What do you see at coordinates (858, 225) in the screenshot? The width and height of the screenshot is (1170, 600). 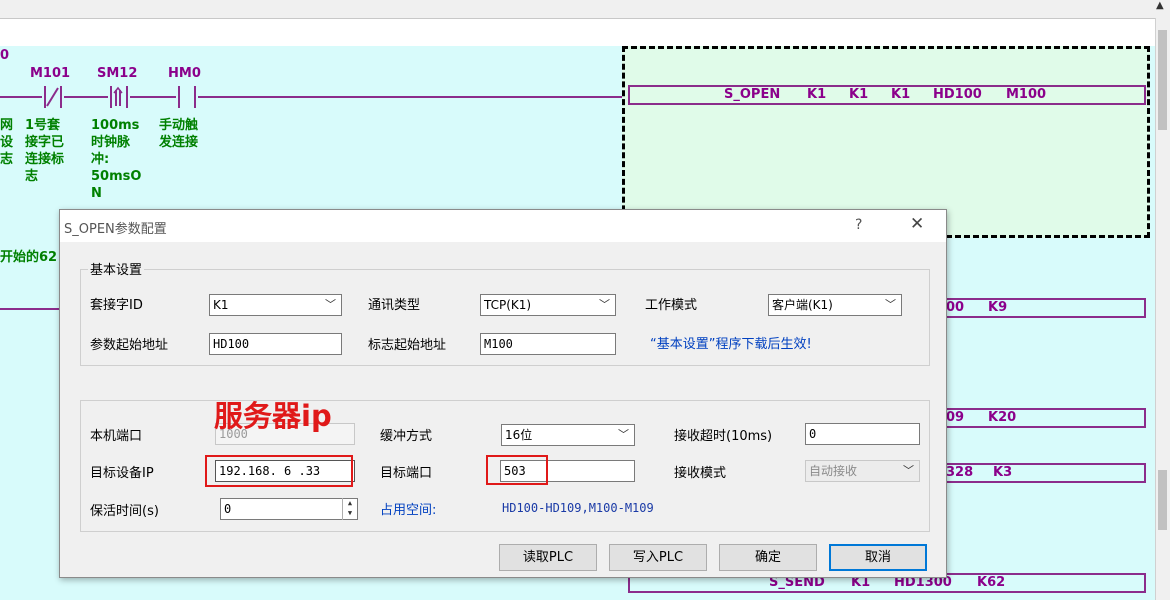 I see `help-button: ?` at bounding box center [858, 225].